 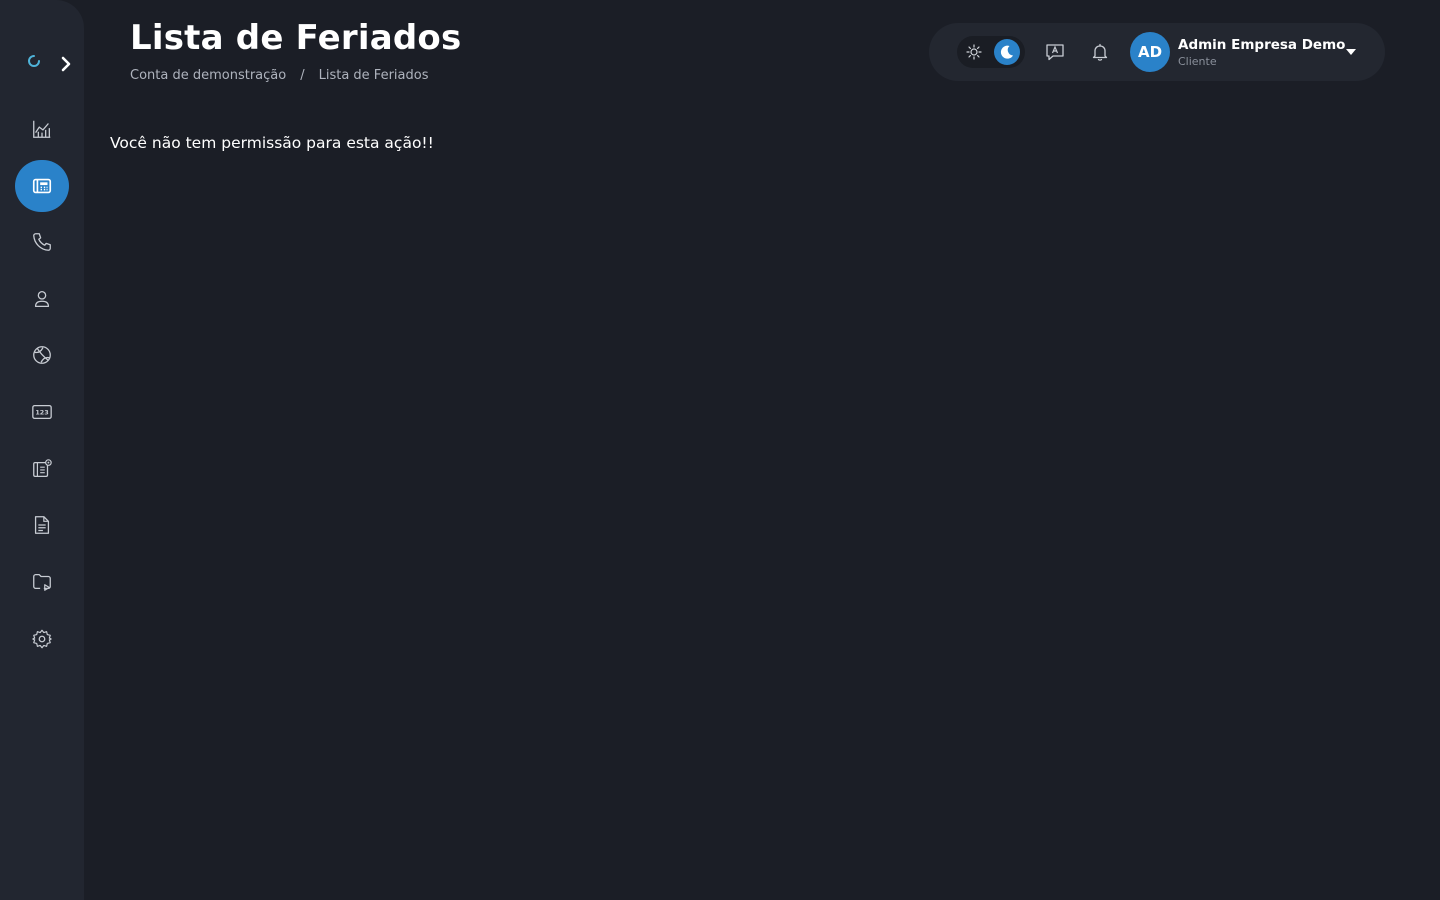 I want to click on sidebar: 123, so click(x=42, y=450).